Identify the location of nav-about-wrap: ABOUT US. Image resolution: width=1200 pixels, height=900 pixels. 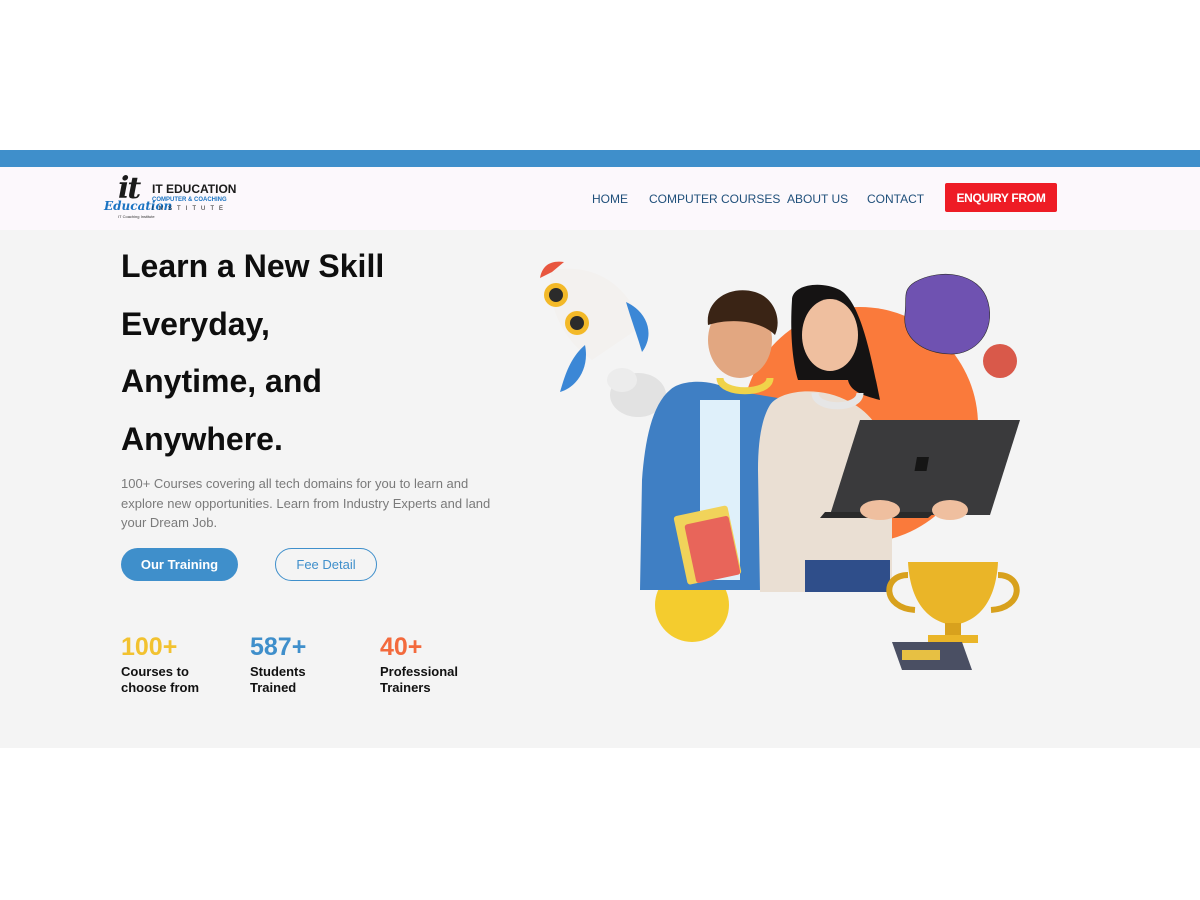
(817, 198).